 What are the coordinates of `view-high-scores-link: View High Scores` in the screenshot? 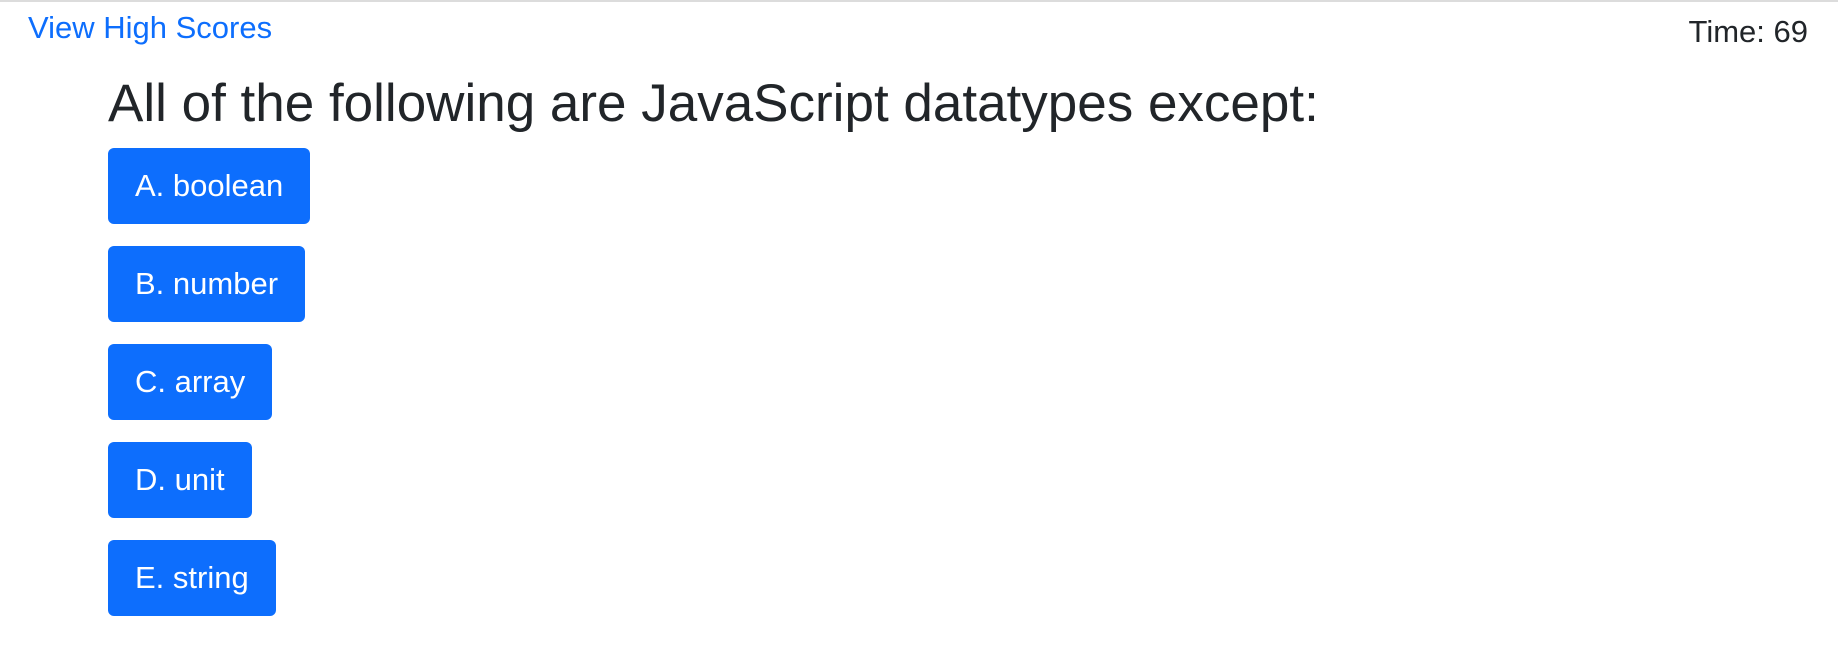 It's located at (150, 28).